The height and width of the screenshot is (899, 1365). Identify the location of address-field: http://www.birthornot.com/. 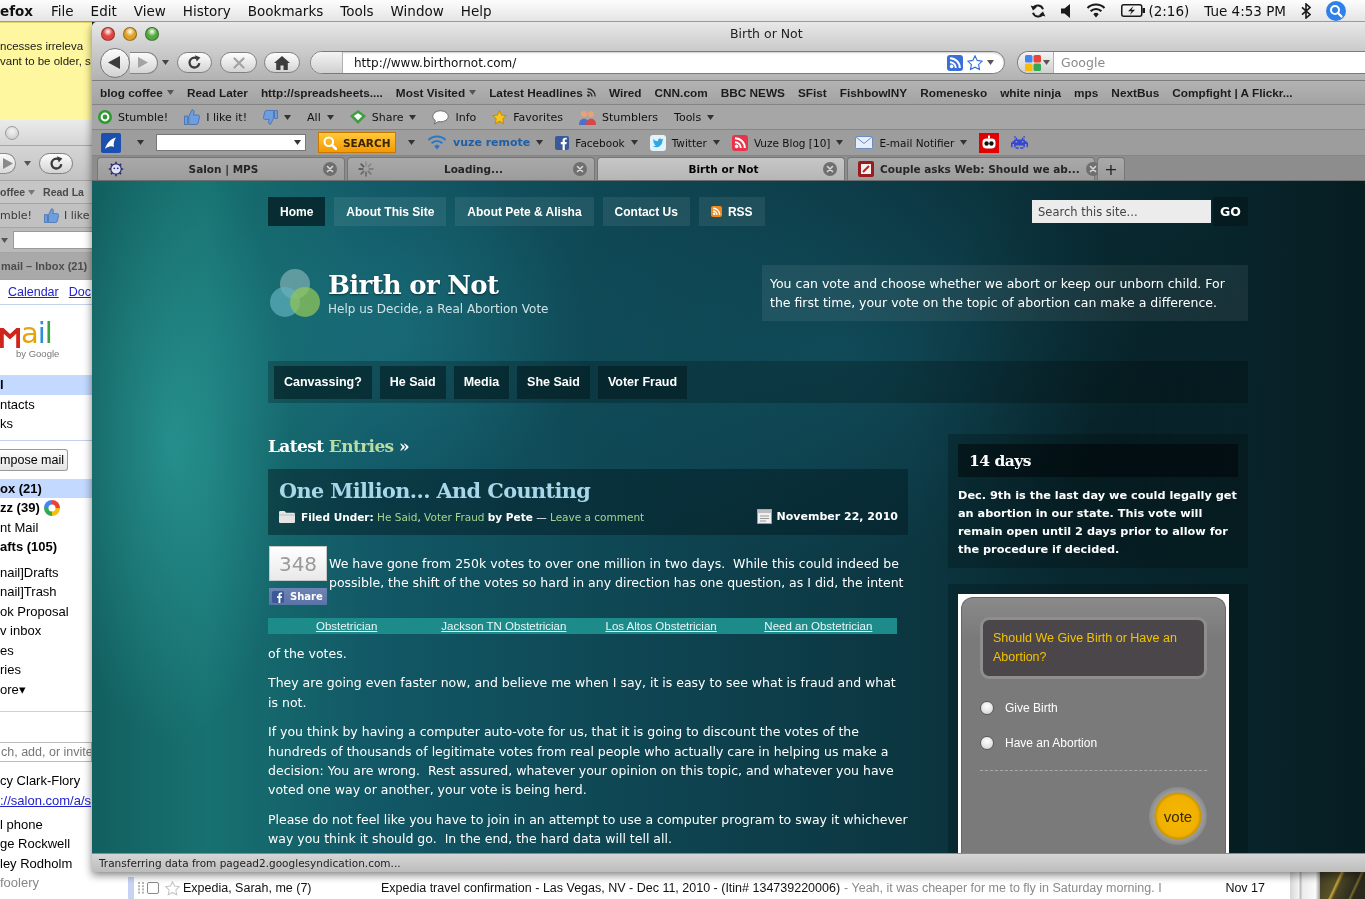
(645, 62).